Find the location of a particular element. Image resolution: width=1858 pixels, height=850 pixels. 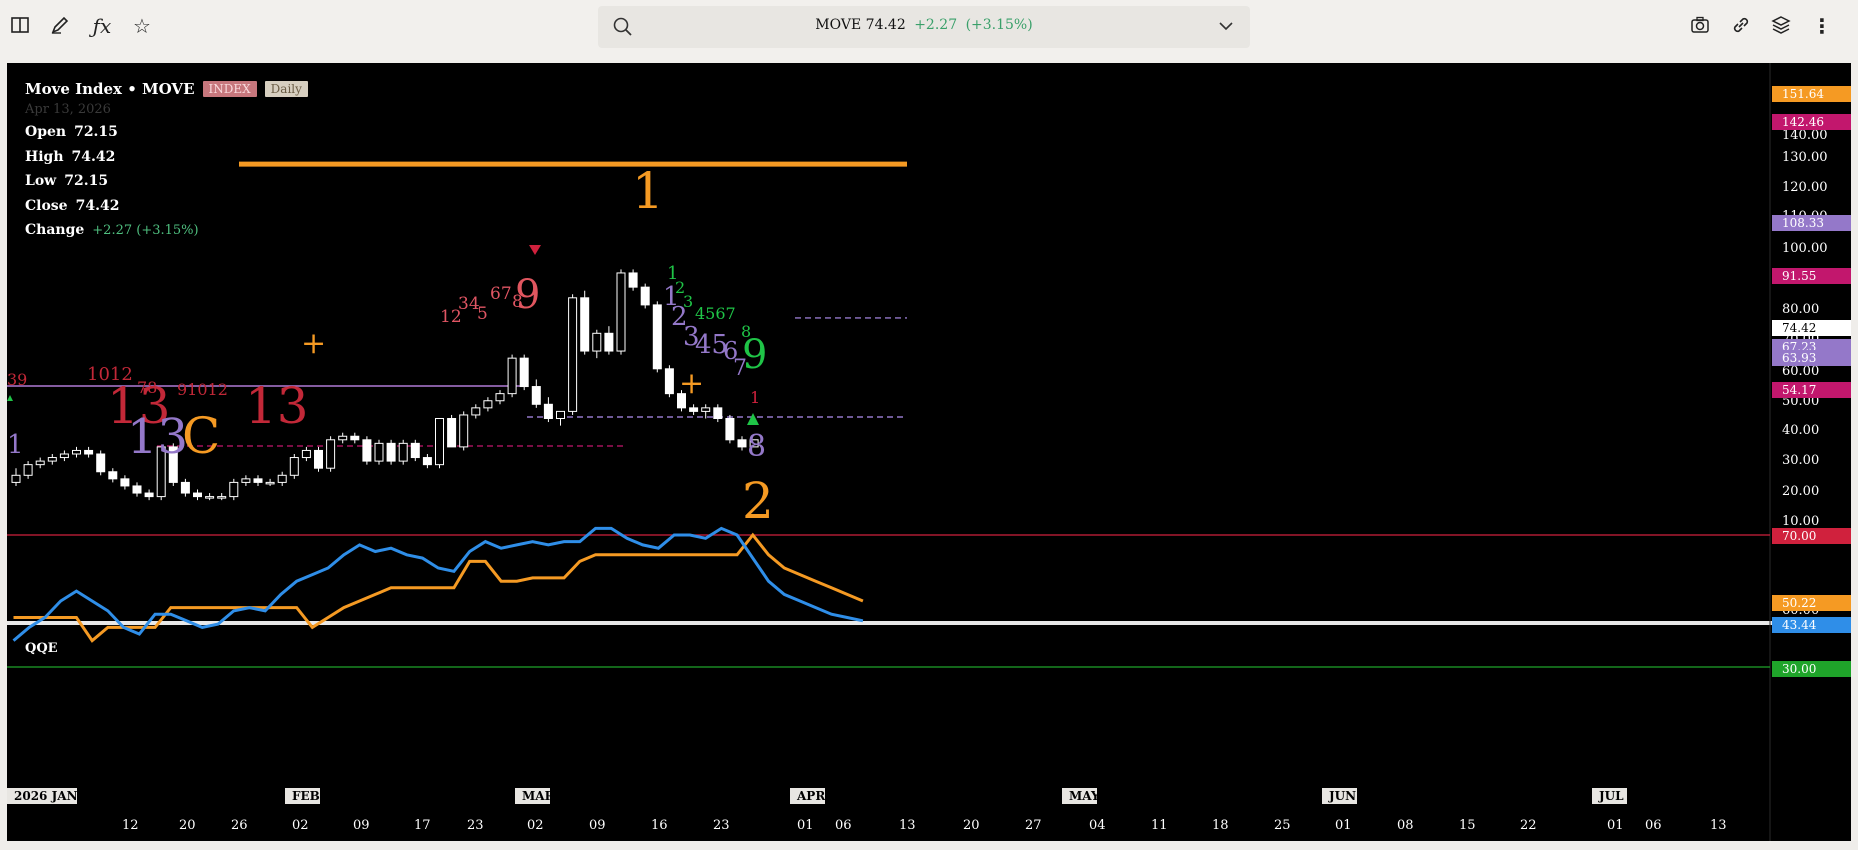

camera-icon is located at coordinates (1700, 26).